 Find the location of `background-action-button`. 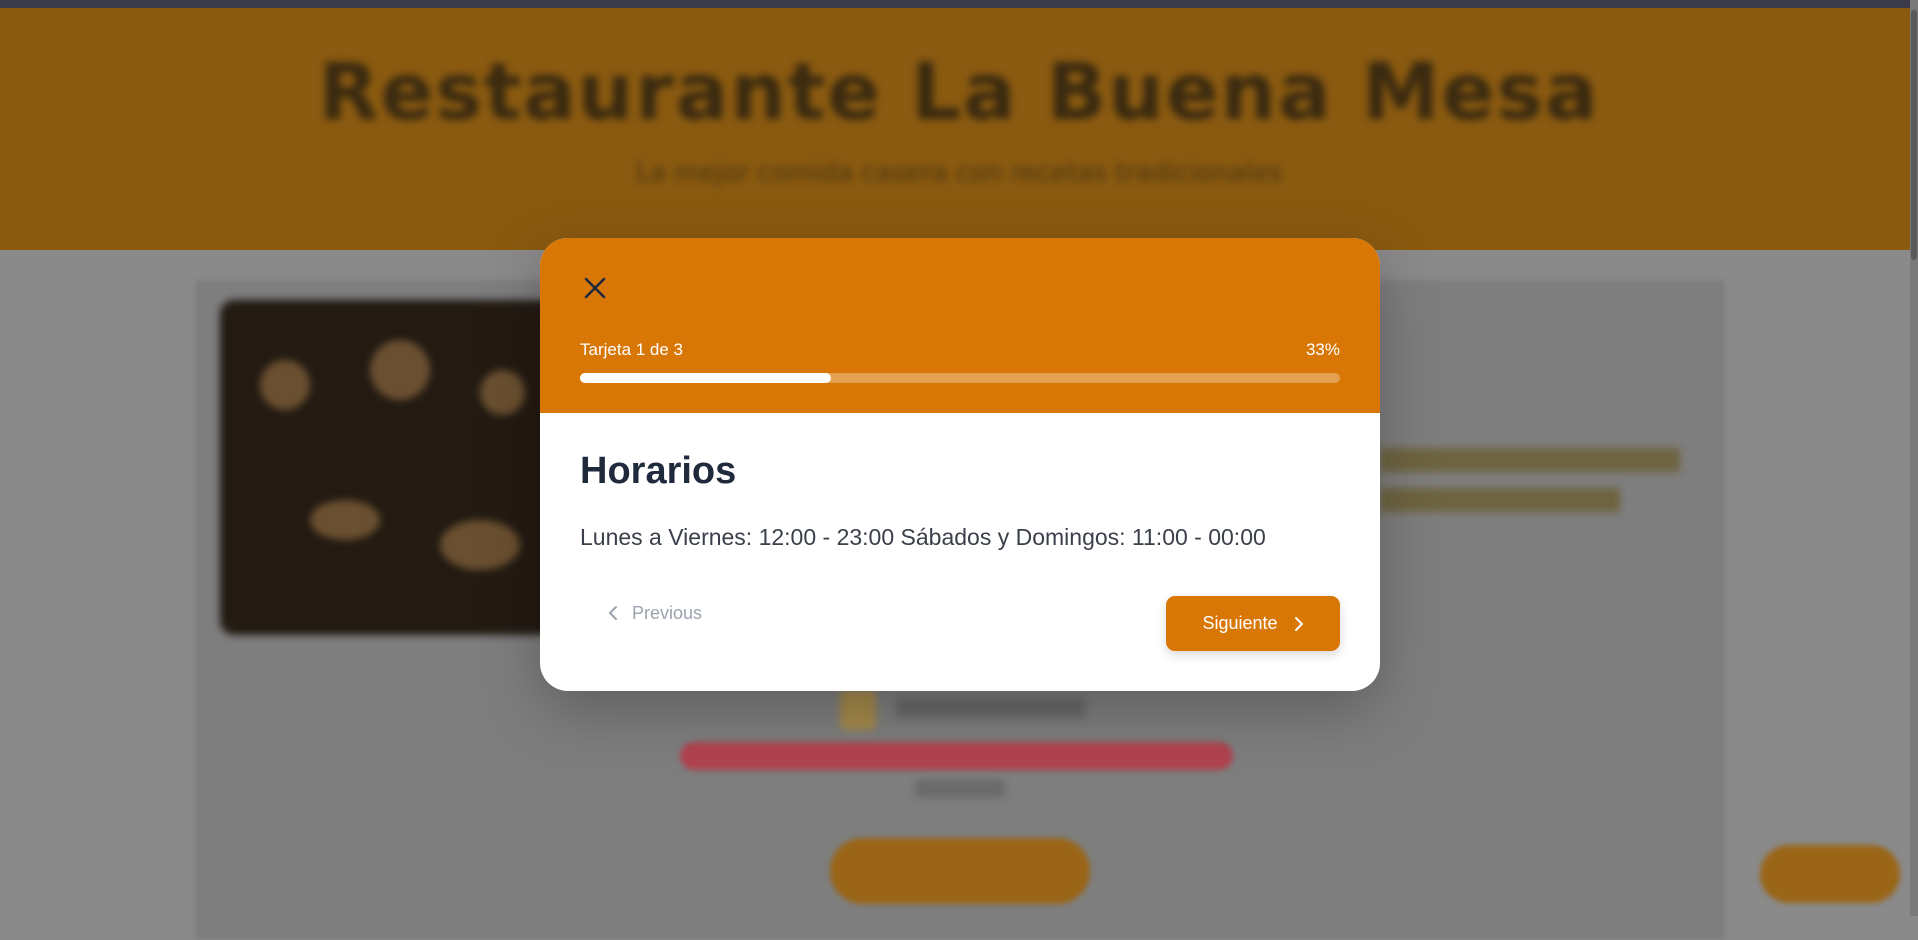

background-action-button is located at coordinates (960, 871).